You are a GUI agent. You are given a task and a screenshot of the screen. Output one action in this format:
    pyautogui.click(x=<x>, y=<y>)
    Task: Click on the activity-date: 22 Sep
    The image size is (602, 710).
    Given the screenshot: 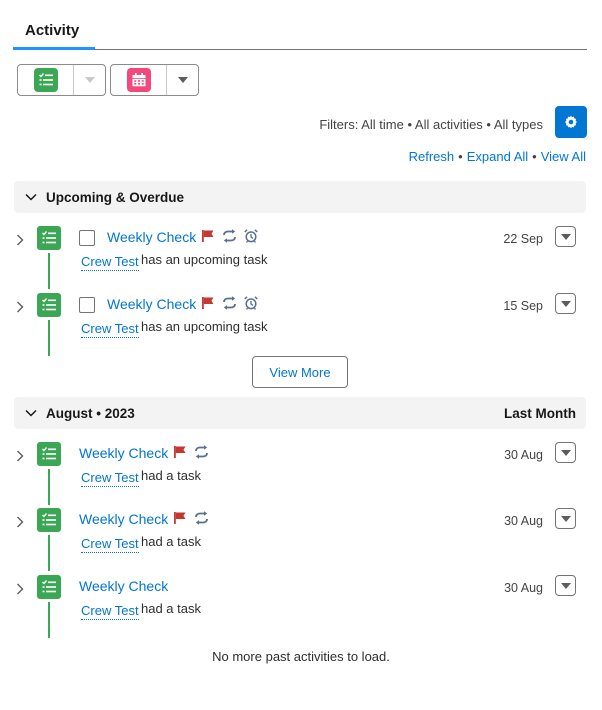 What is the action you would take?
    pyautogui.click(x=523, y=239)
    